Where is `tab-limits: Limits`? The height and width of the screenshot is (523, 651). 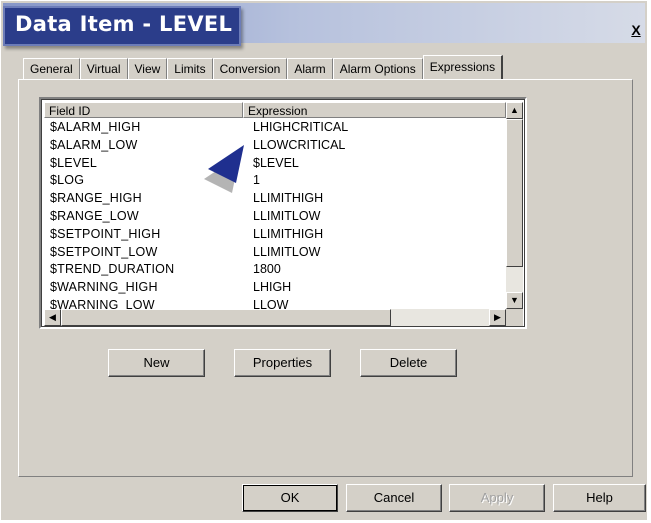
tab-limits: Limits is located at coordinates (190, 68).